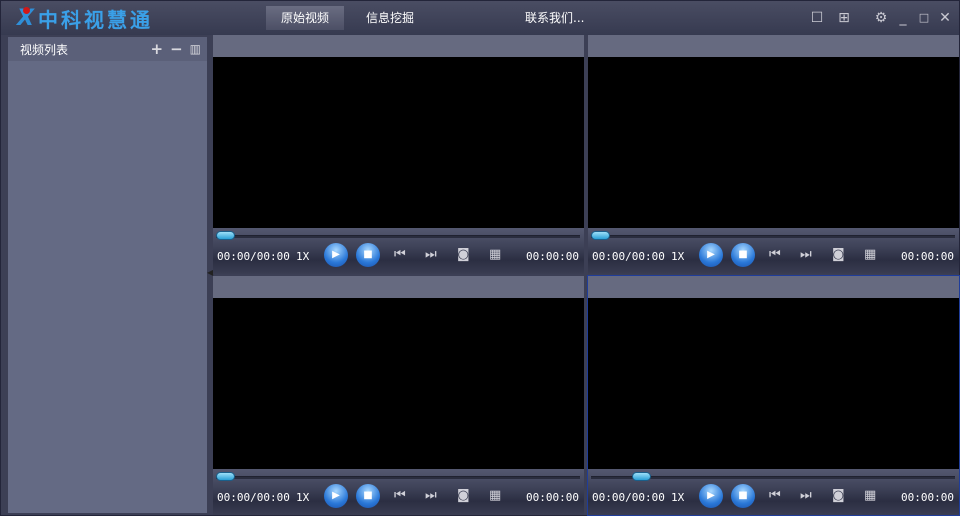 The width and height of the screenshot is (960, 516). Describe the element at coordinates (195, 49) in the screenshot. I see `delete-icon: ▥` at that location.